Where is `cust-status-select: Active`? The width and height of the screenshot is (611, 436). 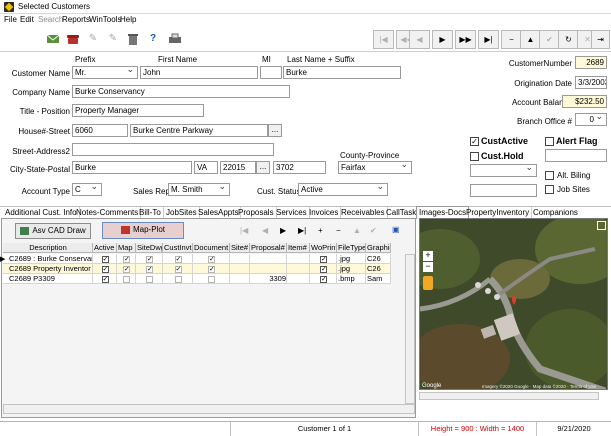
cust-status-select: Active is located at coordinates (343, 189).